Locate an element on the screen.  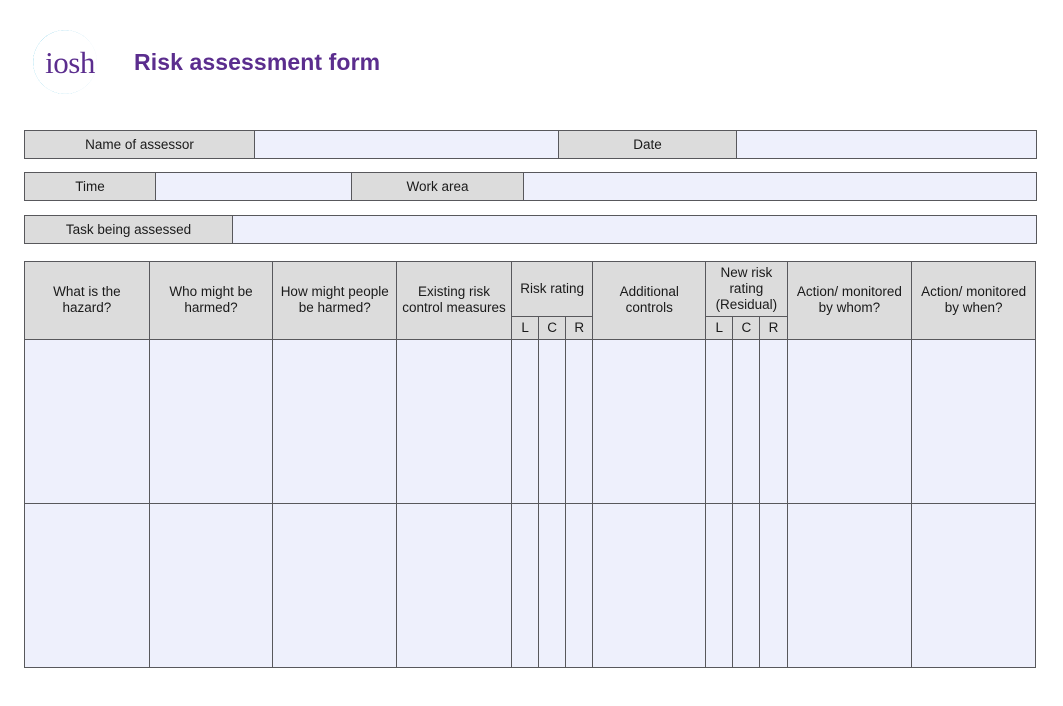
iosh-logo: iosh is located at coordinates (69, 62).